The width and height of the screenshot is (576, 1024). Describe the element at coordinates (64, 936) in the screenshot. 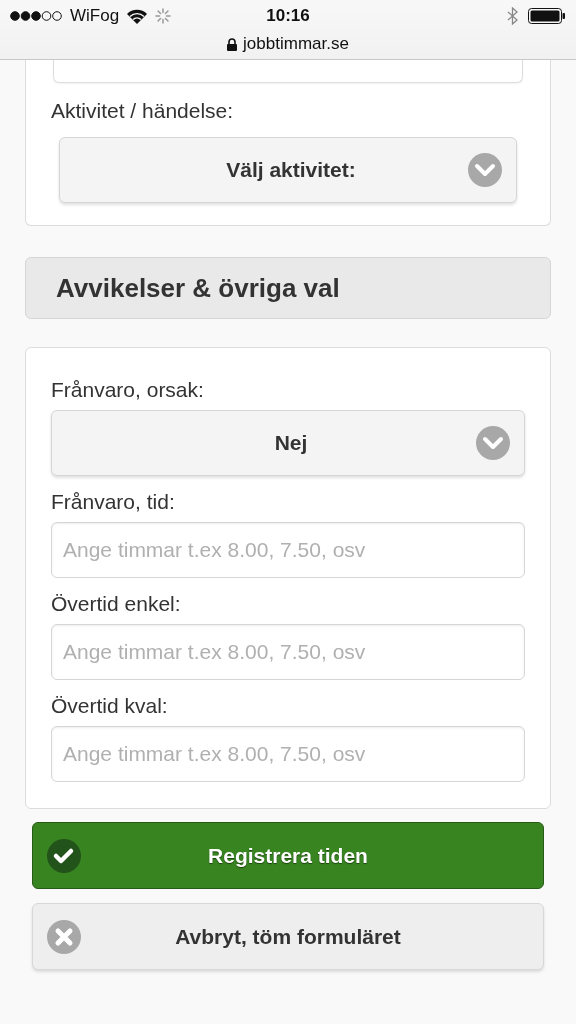

I see `close-icon` at that location.